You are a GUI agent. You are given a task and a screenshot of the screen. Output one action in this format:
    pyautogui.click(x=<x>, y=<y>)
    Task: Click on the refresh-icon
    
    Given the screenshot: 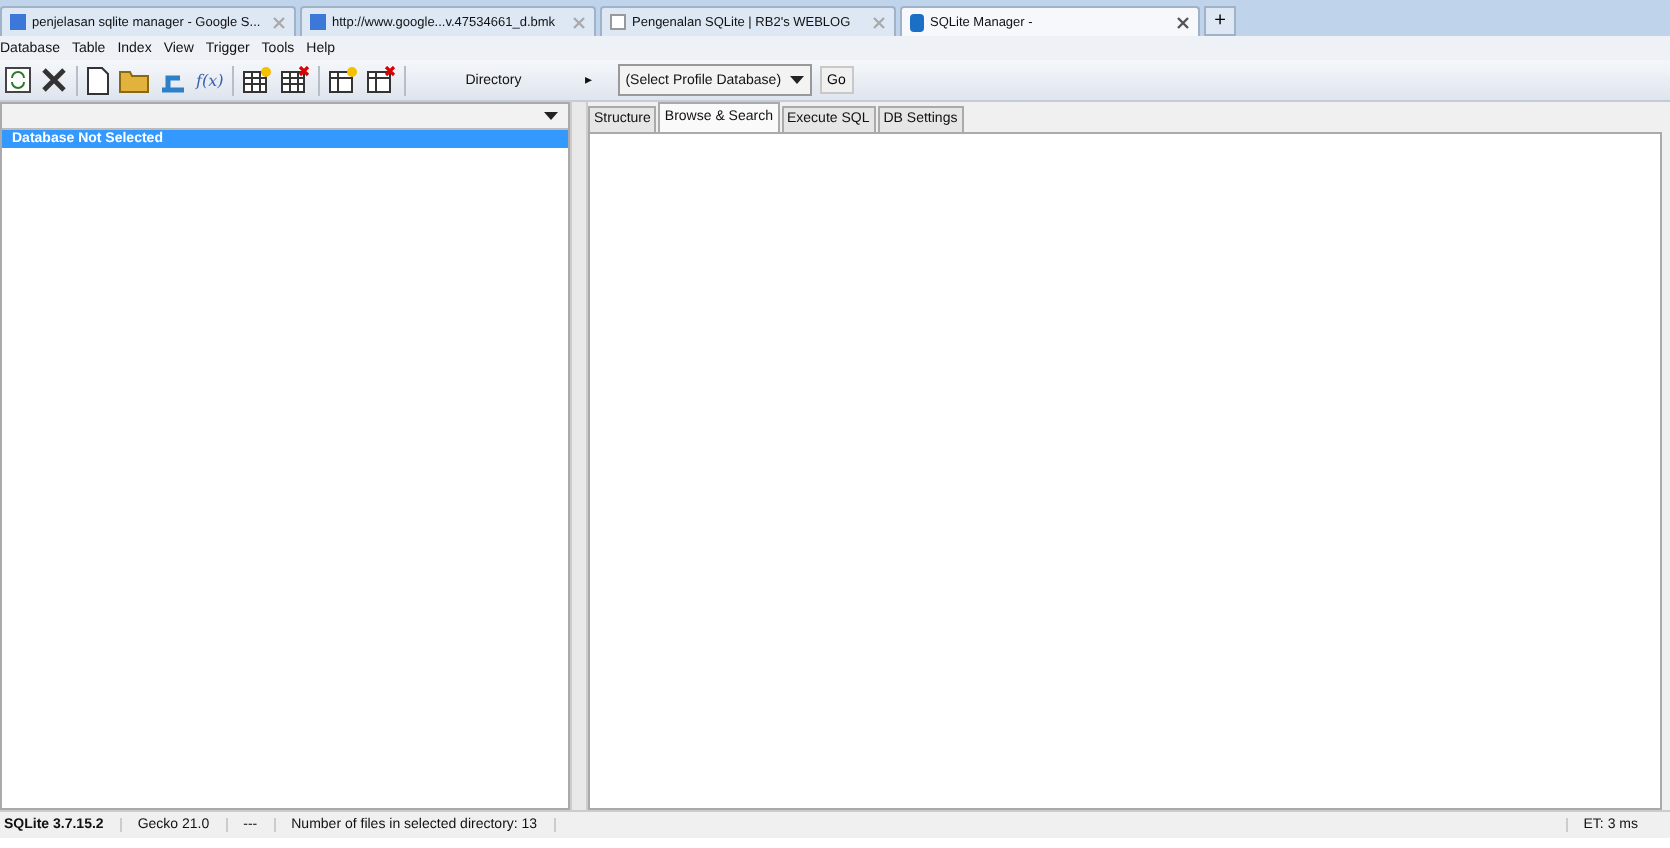 What is the action you would take?
    pyautogui.click(x=18, y=80)
    